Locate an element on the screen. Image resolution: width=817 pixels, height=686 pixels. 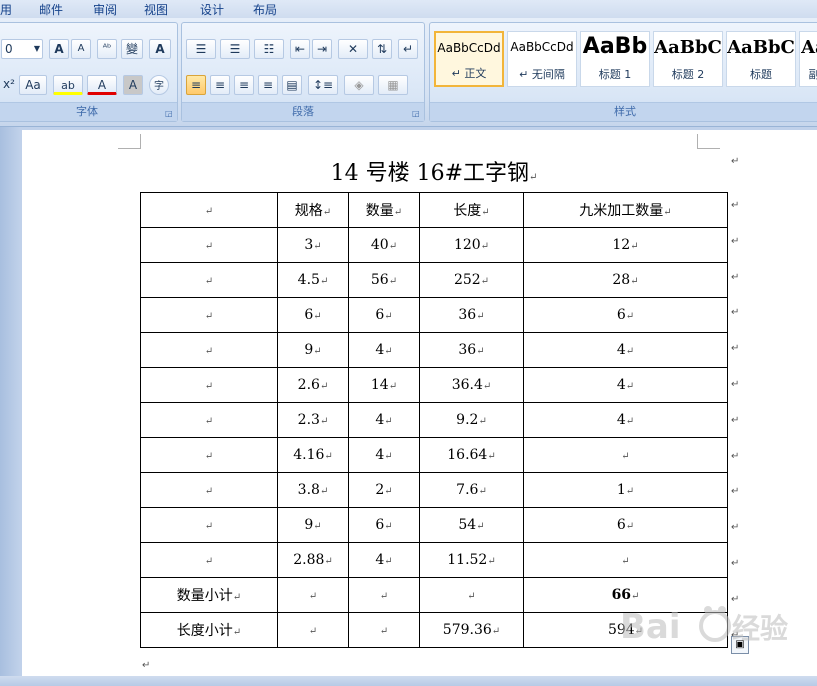
clear-format-button: ᴬᵇ is located at coordinates (107, 49).